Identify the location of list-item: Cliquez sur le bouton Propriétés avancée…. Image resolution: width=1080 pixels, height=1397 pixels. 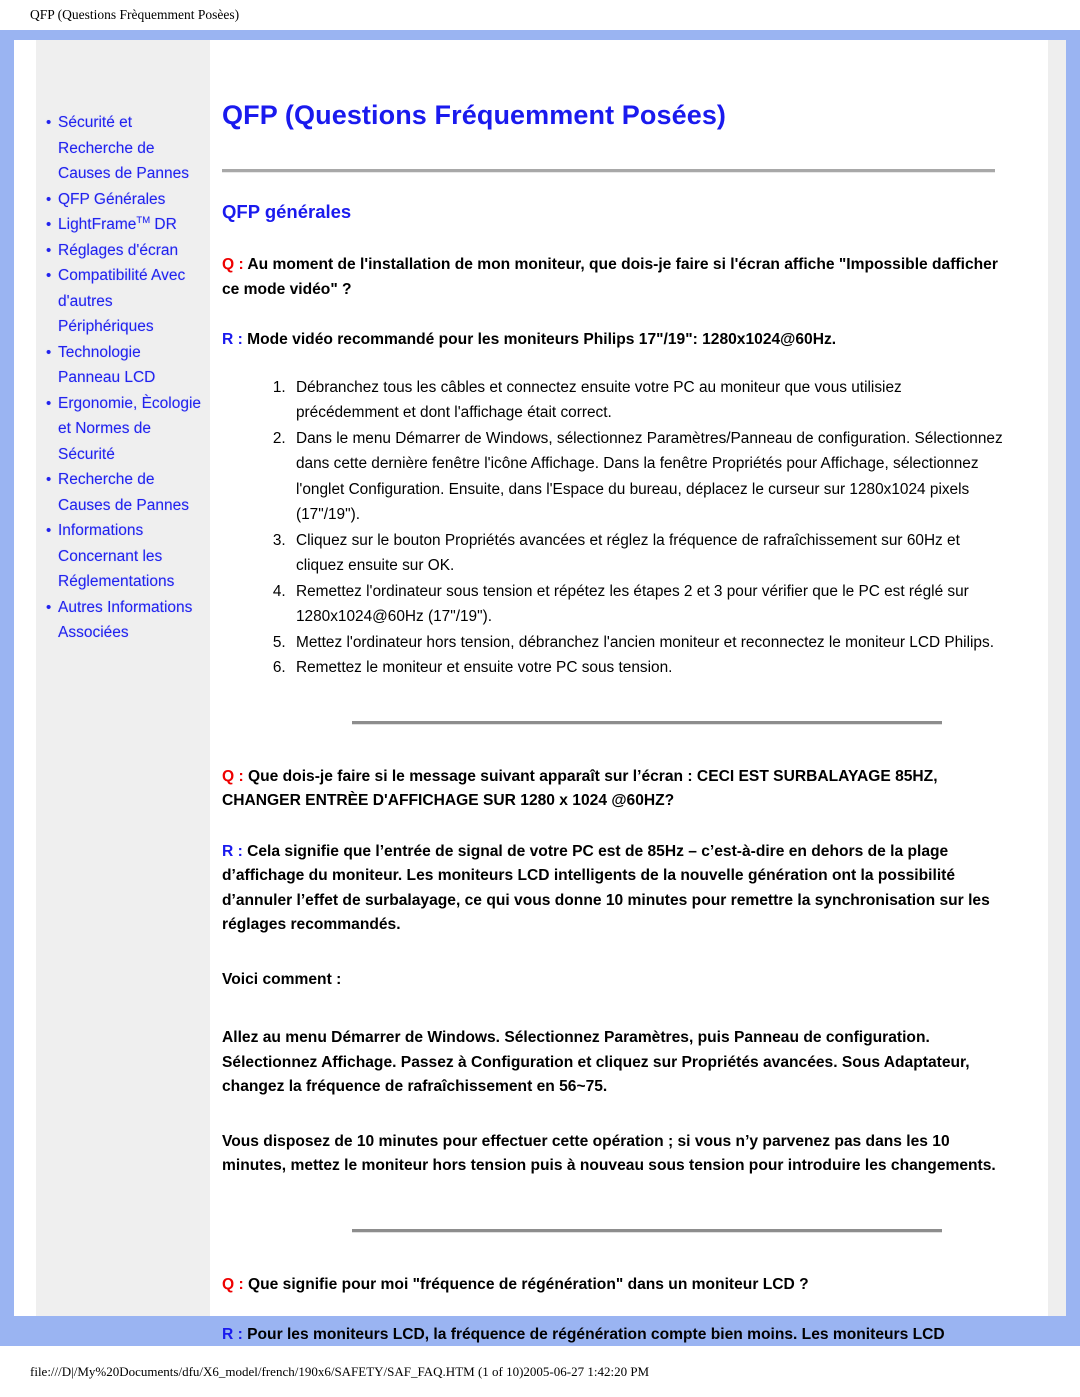
(646, 553).